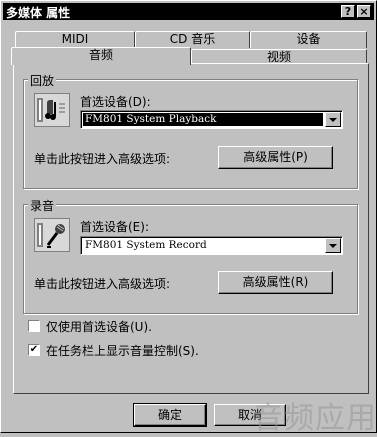 Image resolution: width=377 pixels, height=437 pixels. I want to click on tab-audio: 音频, so click(101, 56).